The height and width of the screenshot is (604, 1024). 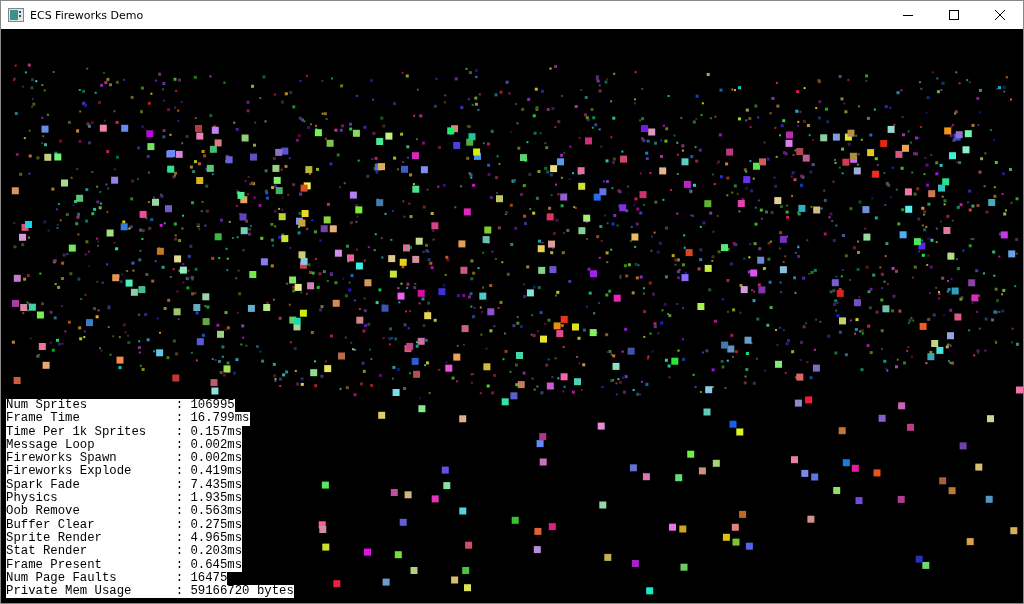 I want to click on stat-label: Num Sprites, so click(x=47, y=405).